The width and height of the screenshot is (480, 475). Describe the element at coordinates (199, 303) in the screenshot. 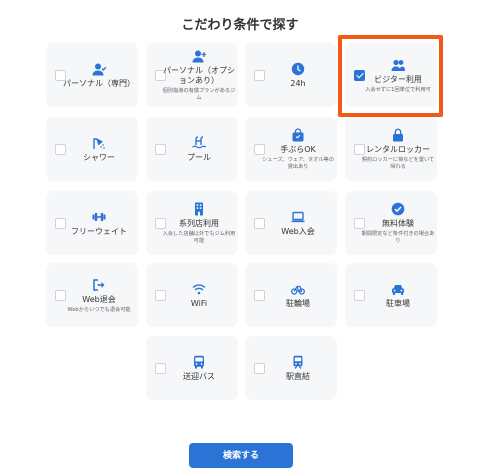

I see `option-label: WiFi` at that location.